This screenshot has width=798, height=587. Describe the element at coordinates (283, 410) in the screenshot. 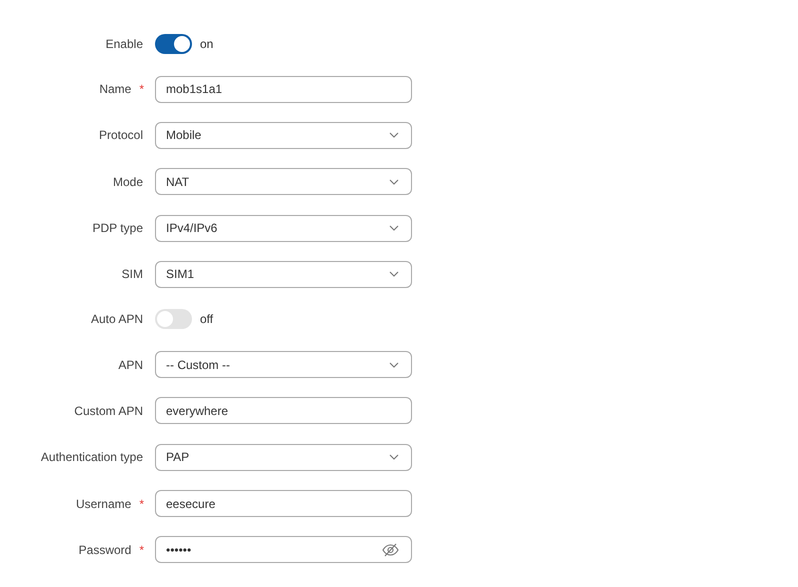

I see `text-field: everywhere` at that location.